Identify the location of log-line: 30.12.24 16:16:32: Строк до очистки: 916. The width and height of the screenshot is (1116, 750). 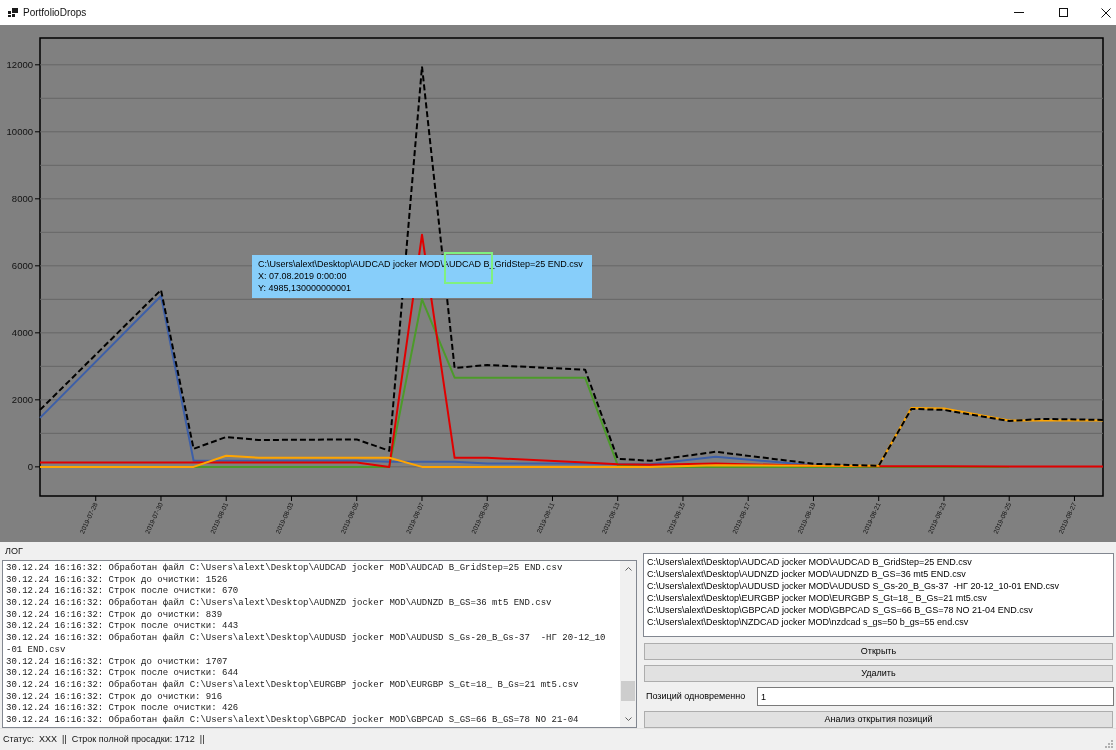
(115, 697).